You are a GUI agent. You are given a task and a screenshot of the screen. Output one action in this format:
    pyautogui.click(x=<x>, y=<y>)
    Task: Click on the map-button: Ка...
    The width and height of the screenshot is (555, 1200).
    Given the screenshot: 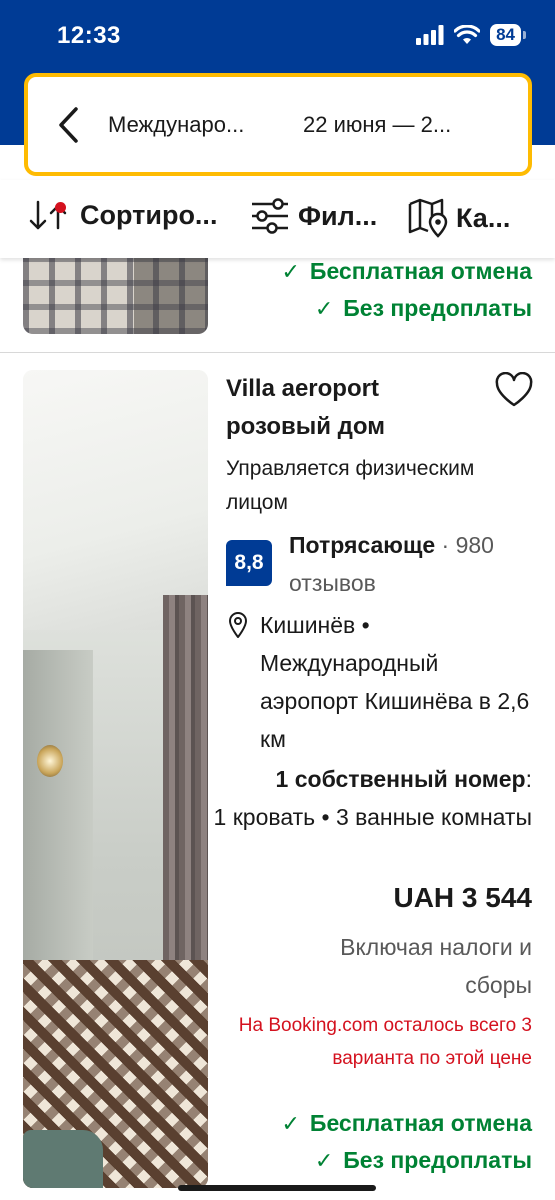 What is the action you would take?
    pyautogui.click(x=459, y=218)
    